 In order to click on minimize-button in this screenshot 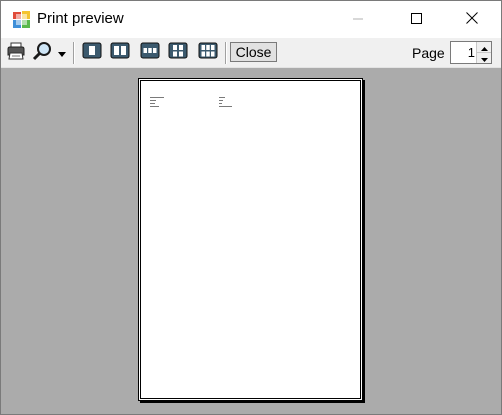, I will do `click(358, 19)`.